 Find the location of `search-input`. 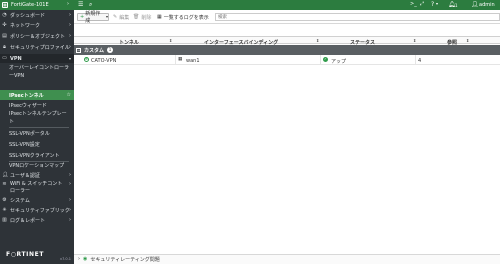

search-input is located at coordinates (353, 17).